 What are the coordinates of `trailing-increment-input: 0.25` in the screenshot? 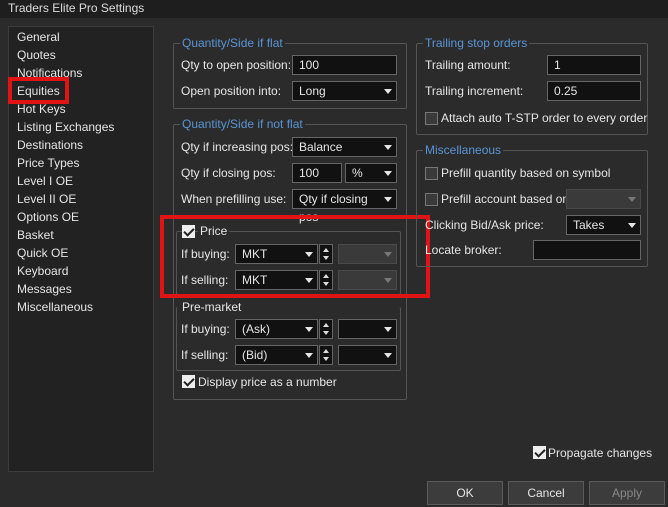 It's located at (594, 91).